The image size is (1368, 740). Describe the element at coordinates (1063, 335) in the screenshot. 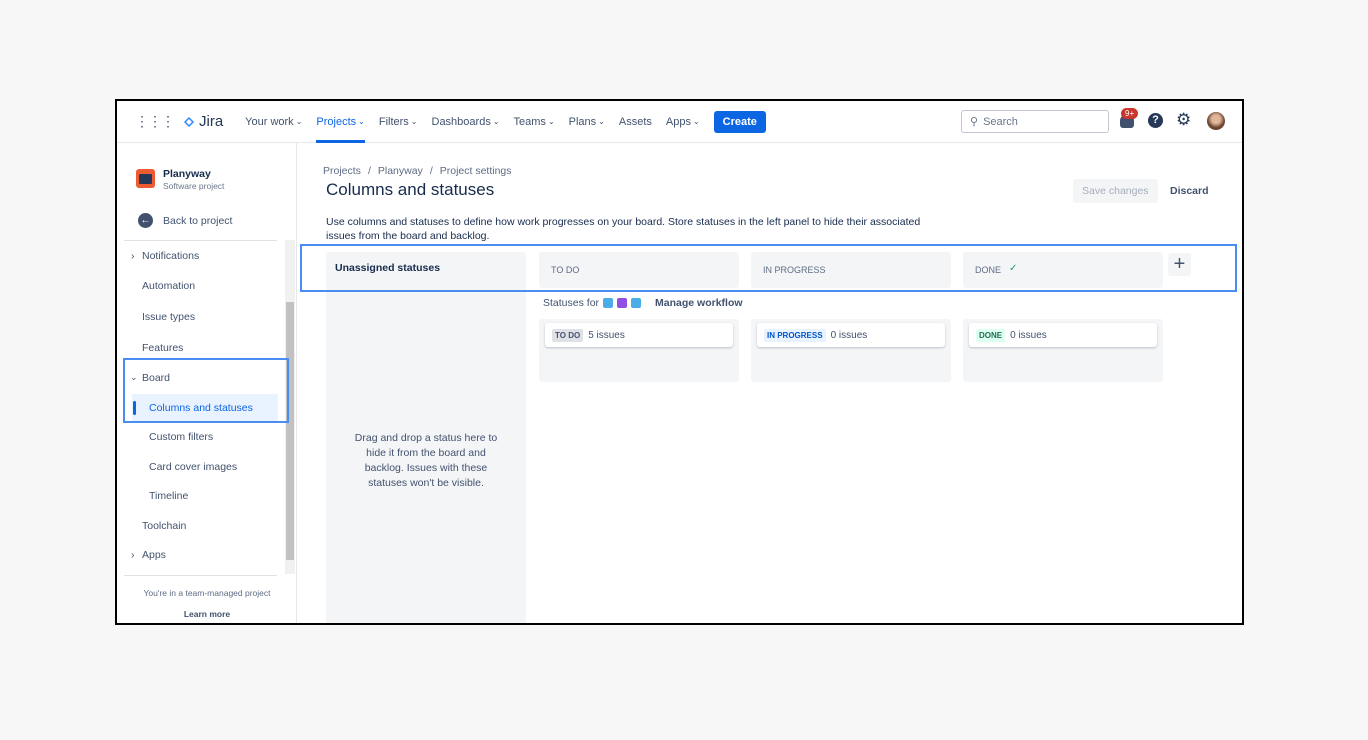

I see `status-card: DONE 0 issues` at that location.